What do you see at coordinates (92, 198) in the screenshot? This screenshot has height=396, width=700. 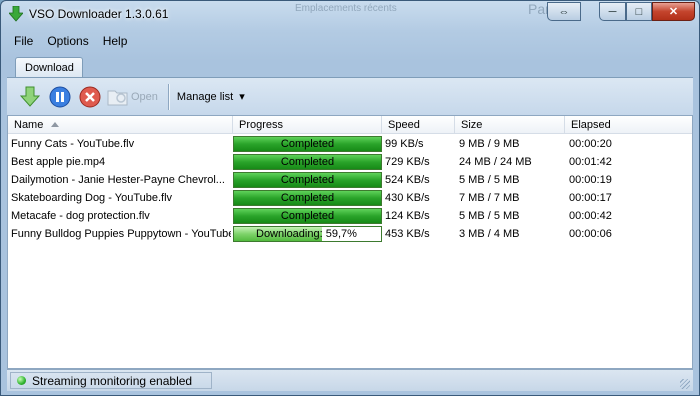 I see `row-name: Skateboarding Dog - YouTube.flv` at bounding box center [92, 198].